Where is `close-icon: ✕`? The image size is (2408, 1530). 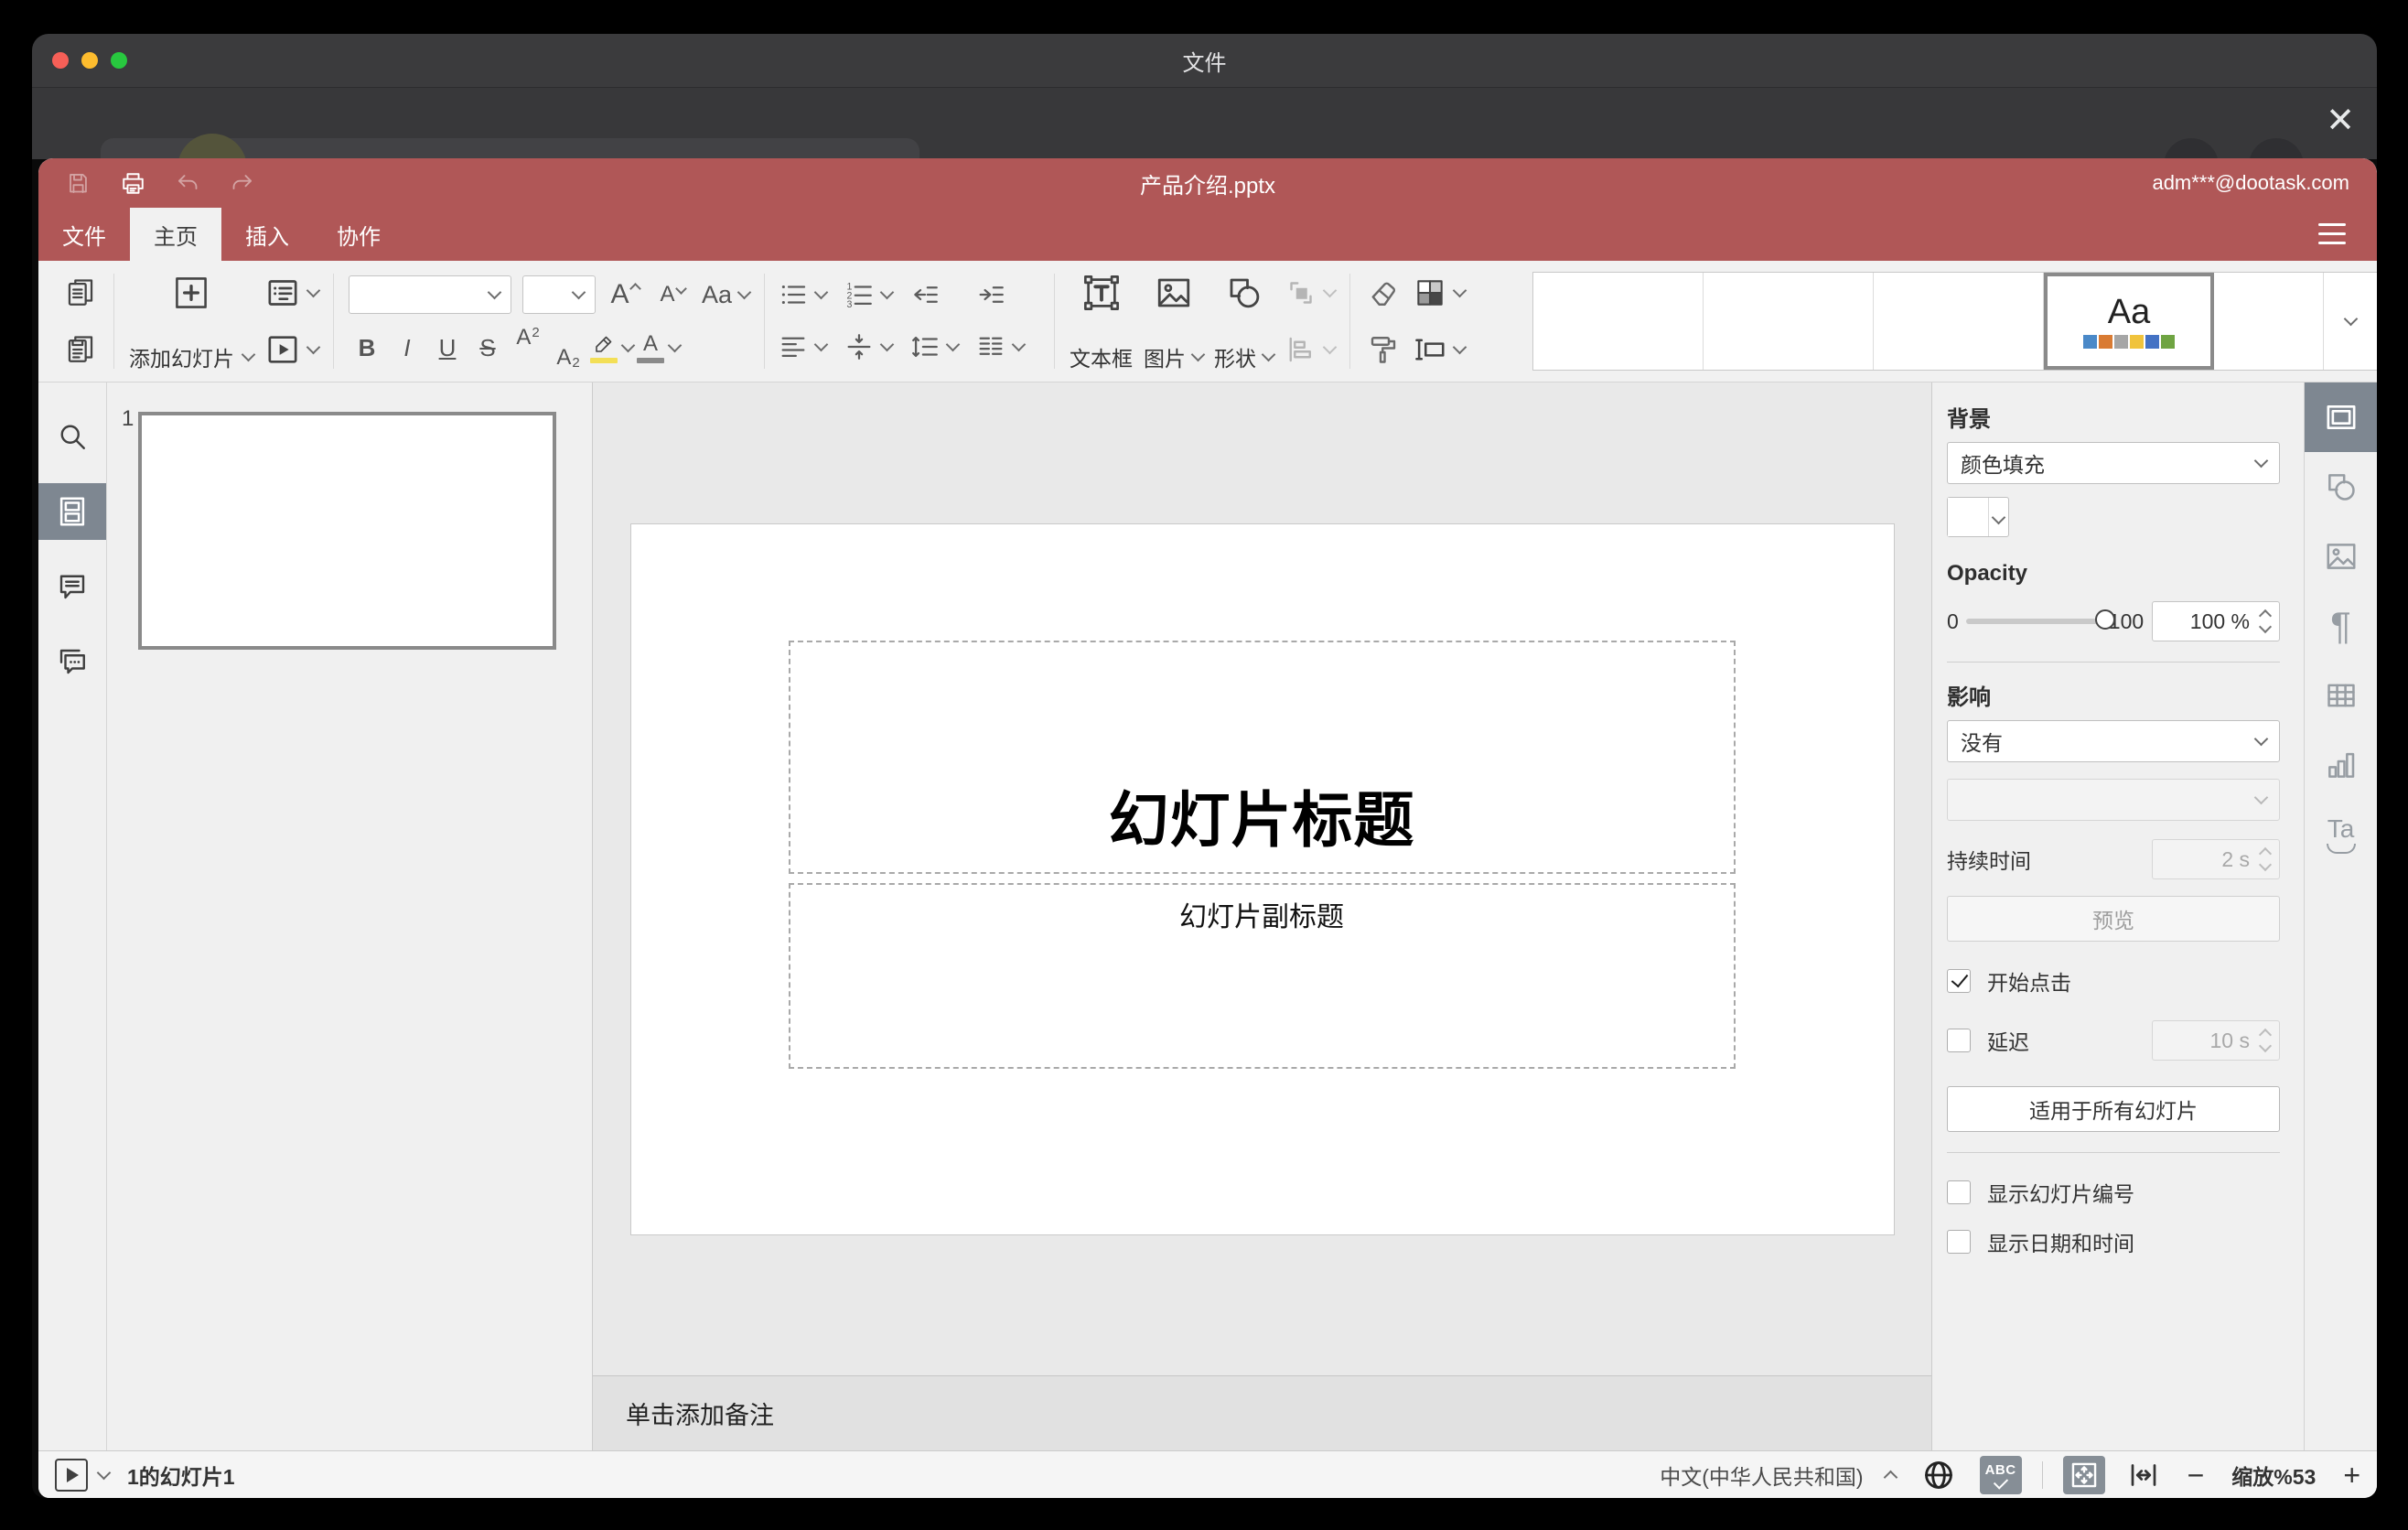
close-icon: ✕ is located at coordinates (2340, 120).